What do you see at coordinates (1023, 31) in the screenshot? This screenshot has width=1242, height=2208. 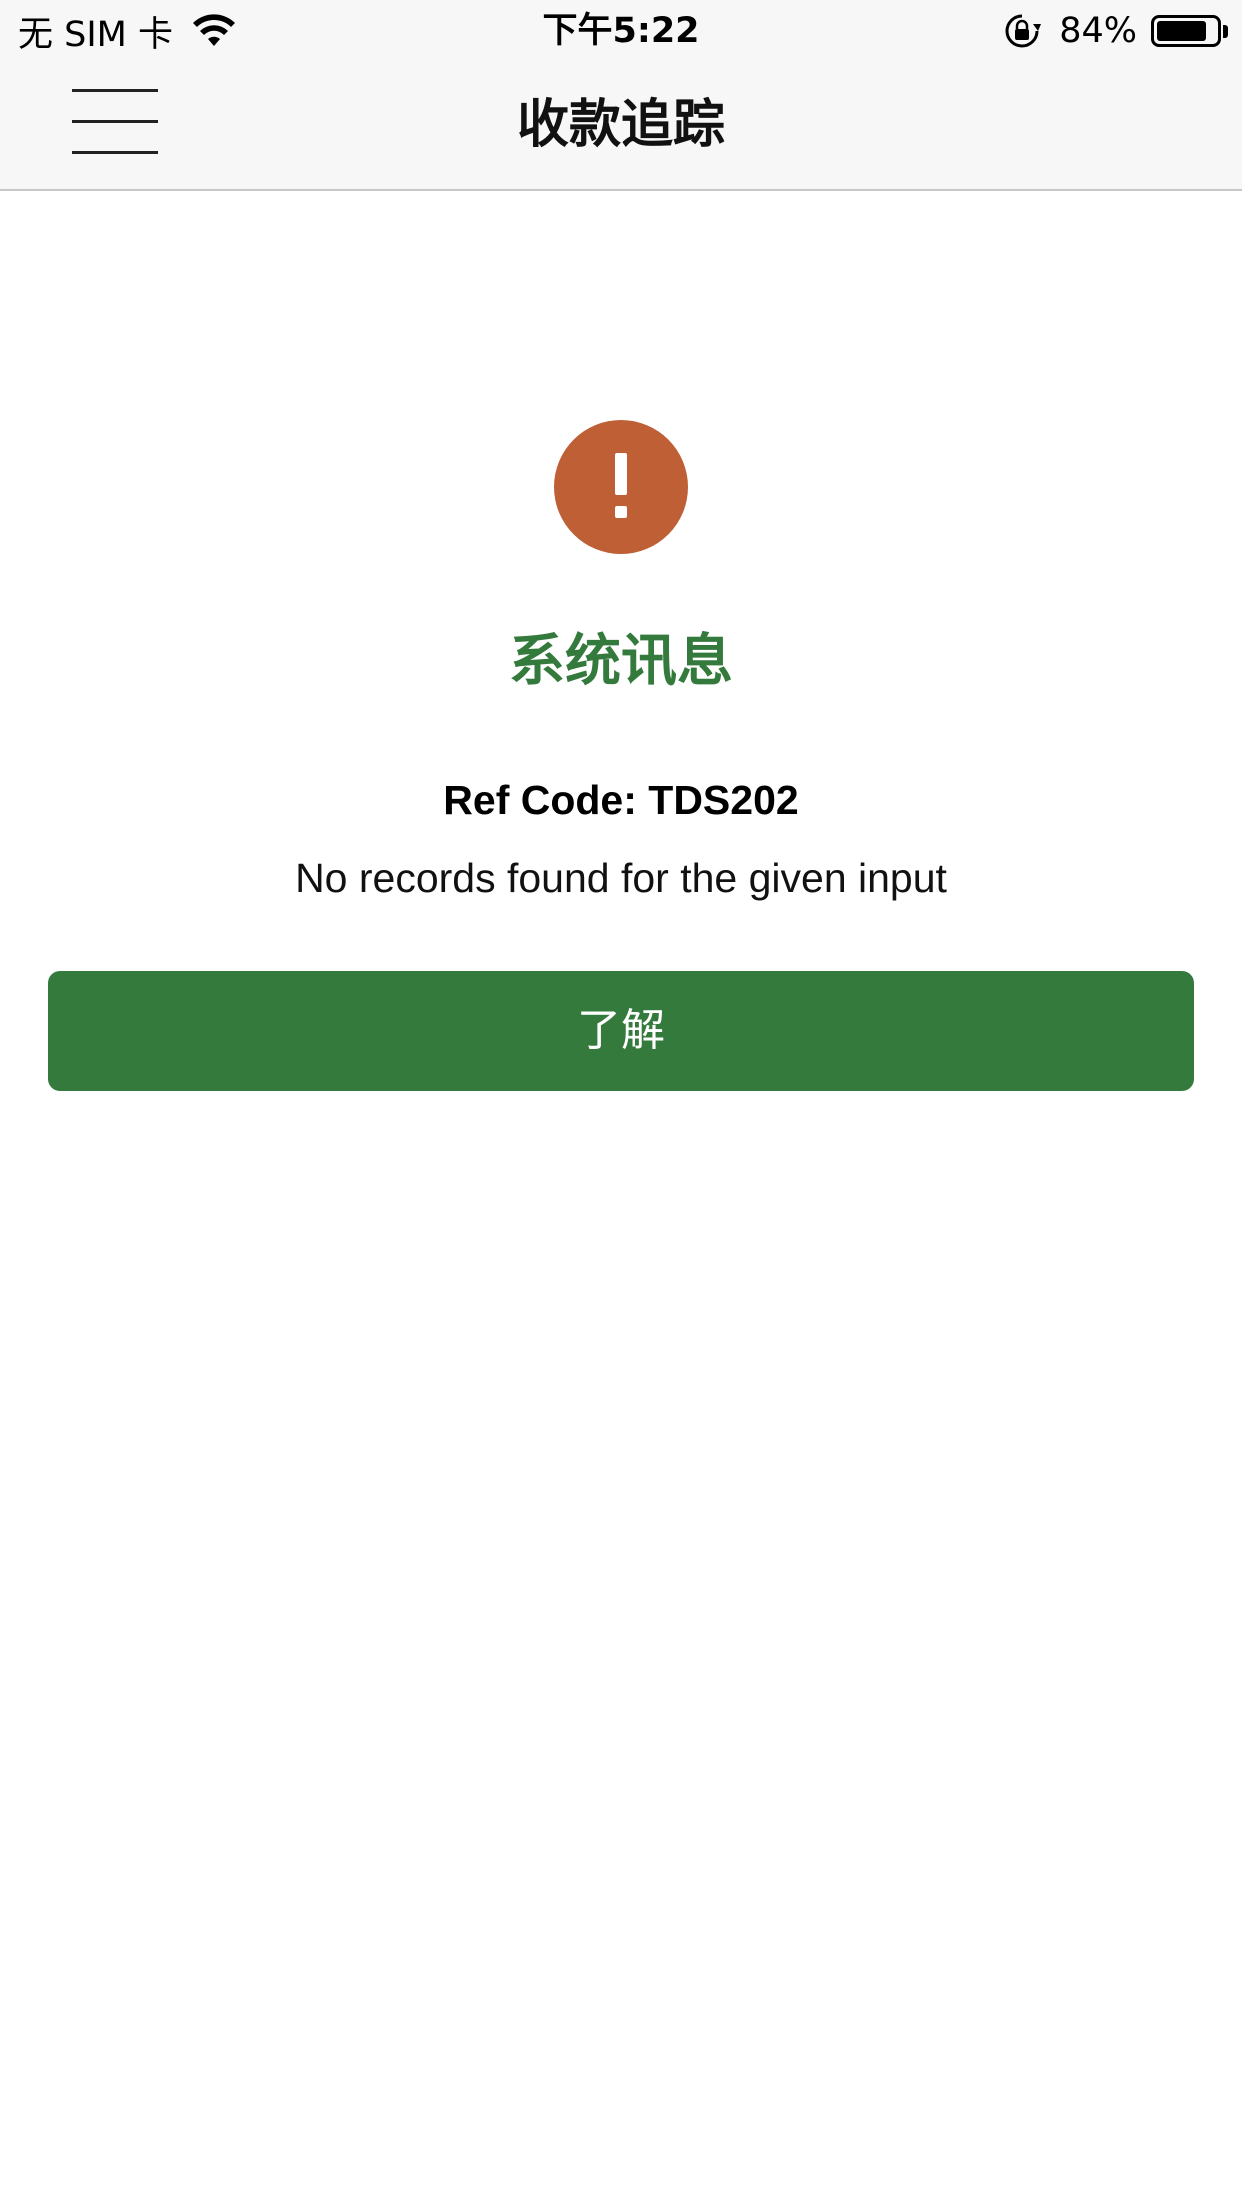 I see `rotation-lock-icon` at bounding box center [1023, 31].